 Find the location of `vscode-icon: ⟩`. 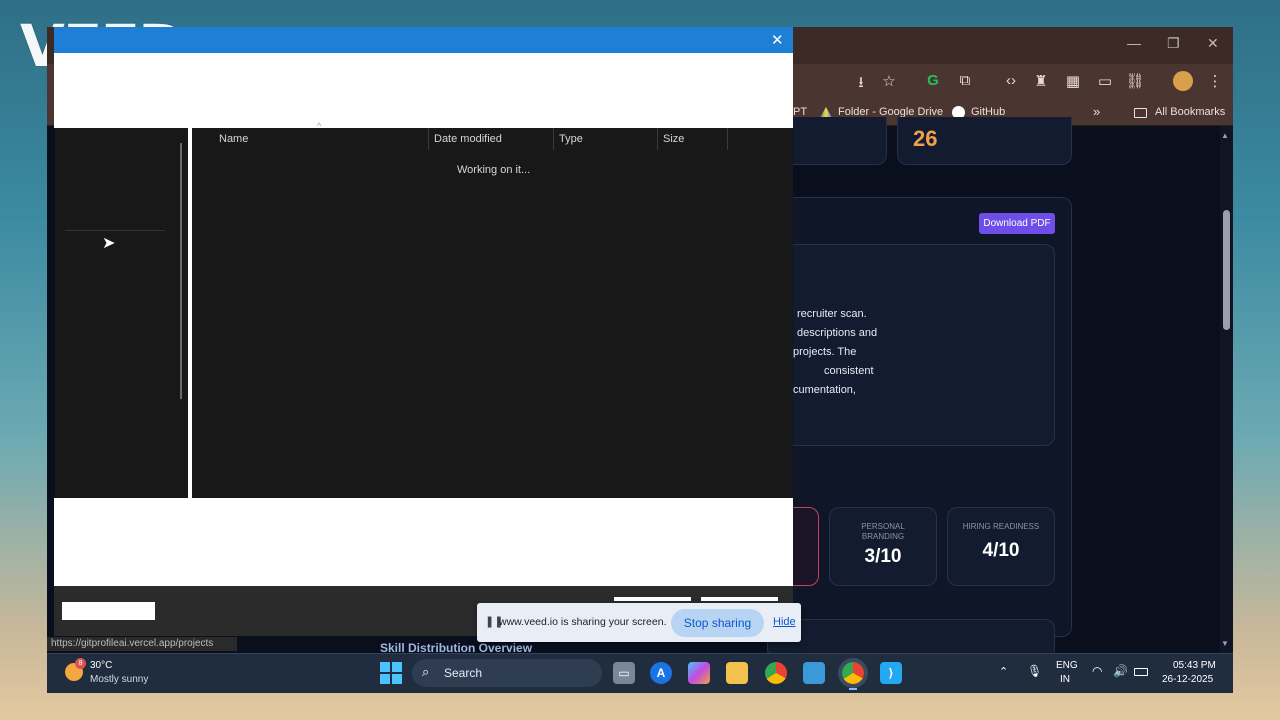

vscode-icon: ⟩ is located at coordinates (891, 673).